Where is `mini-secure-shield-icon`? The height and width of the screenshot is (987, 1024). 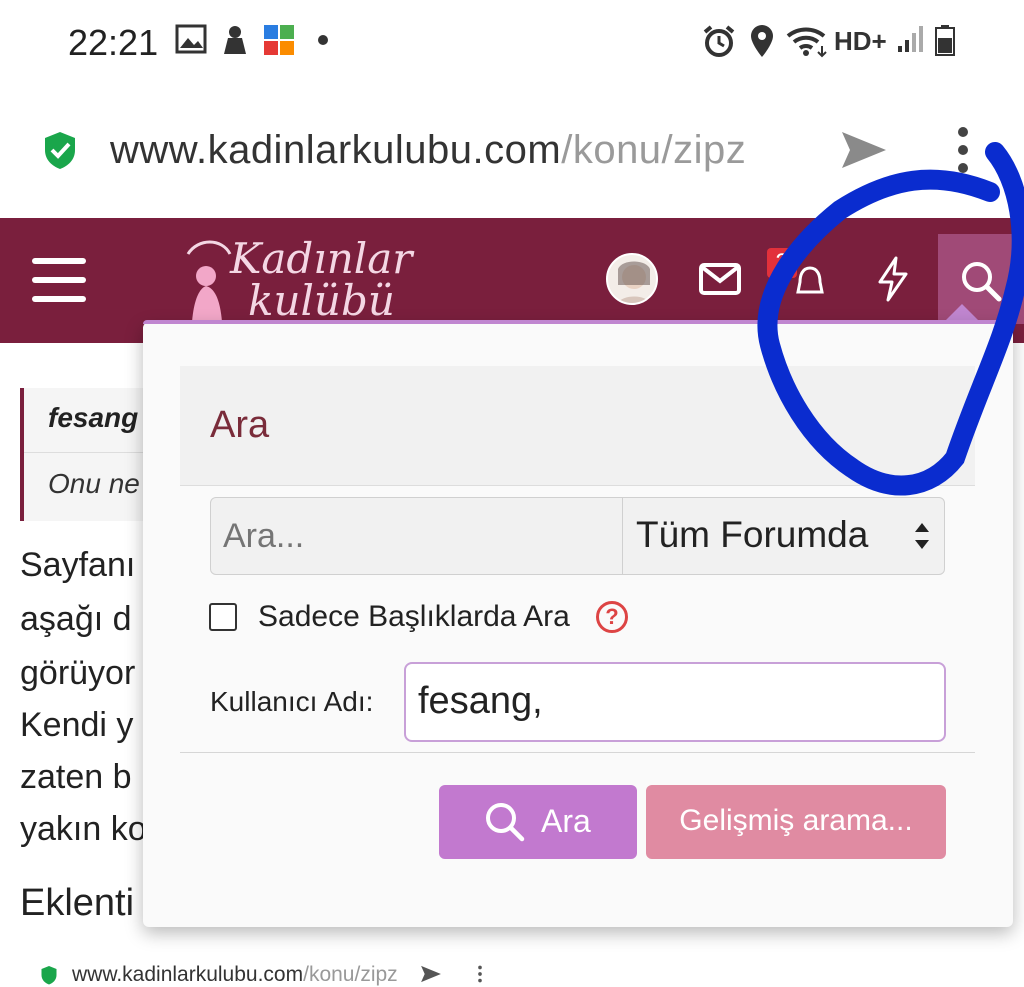
mini-secure-shield-icon is located at coordinates (49, 975).